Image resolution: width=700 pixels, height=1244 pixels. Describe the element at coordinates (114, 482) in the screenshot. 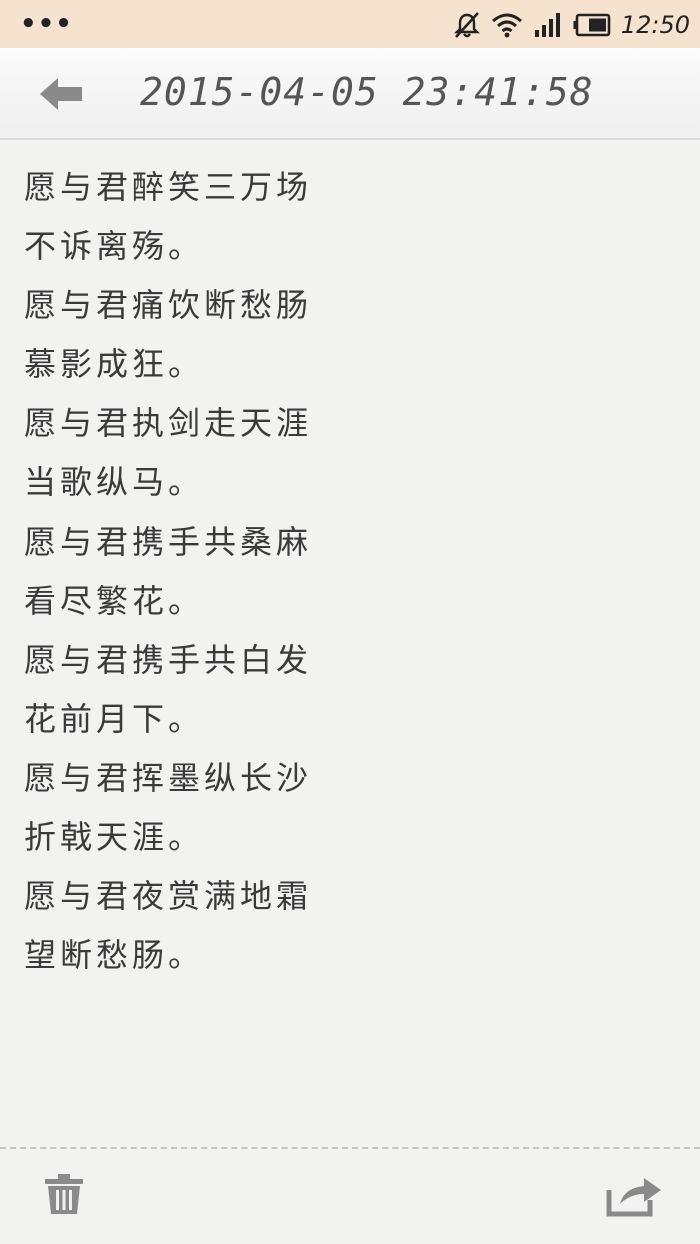

I see `note-line: 当歌纵马。` at that location.